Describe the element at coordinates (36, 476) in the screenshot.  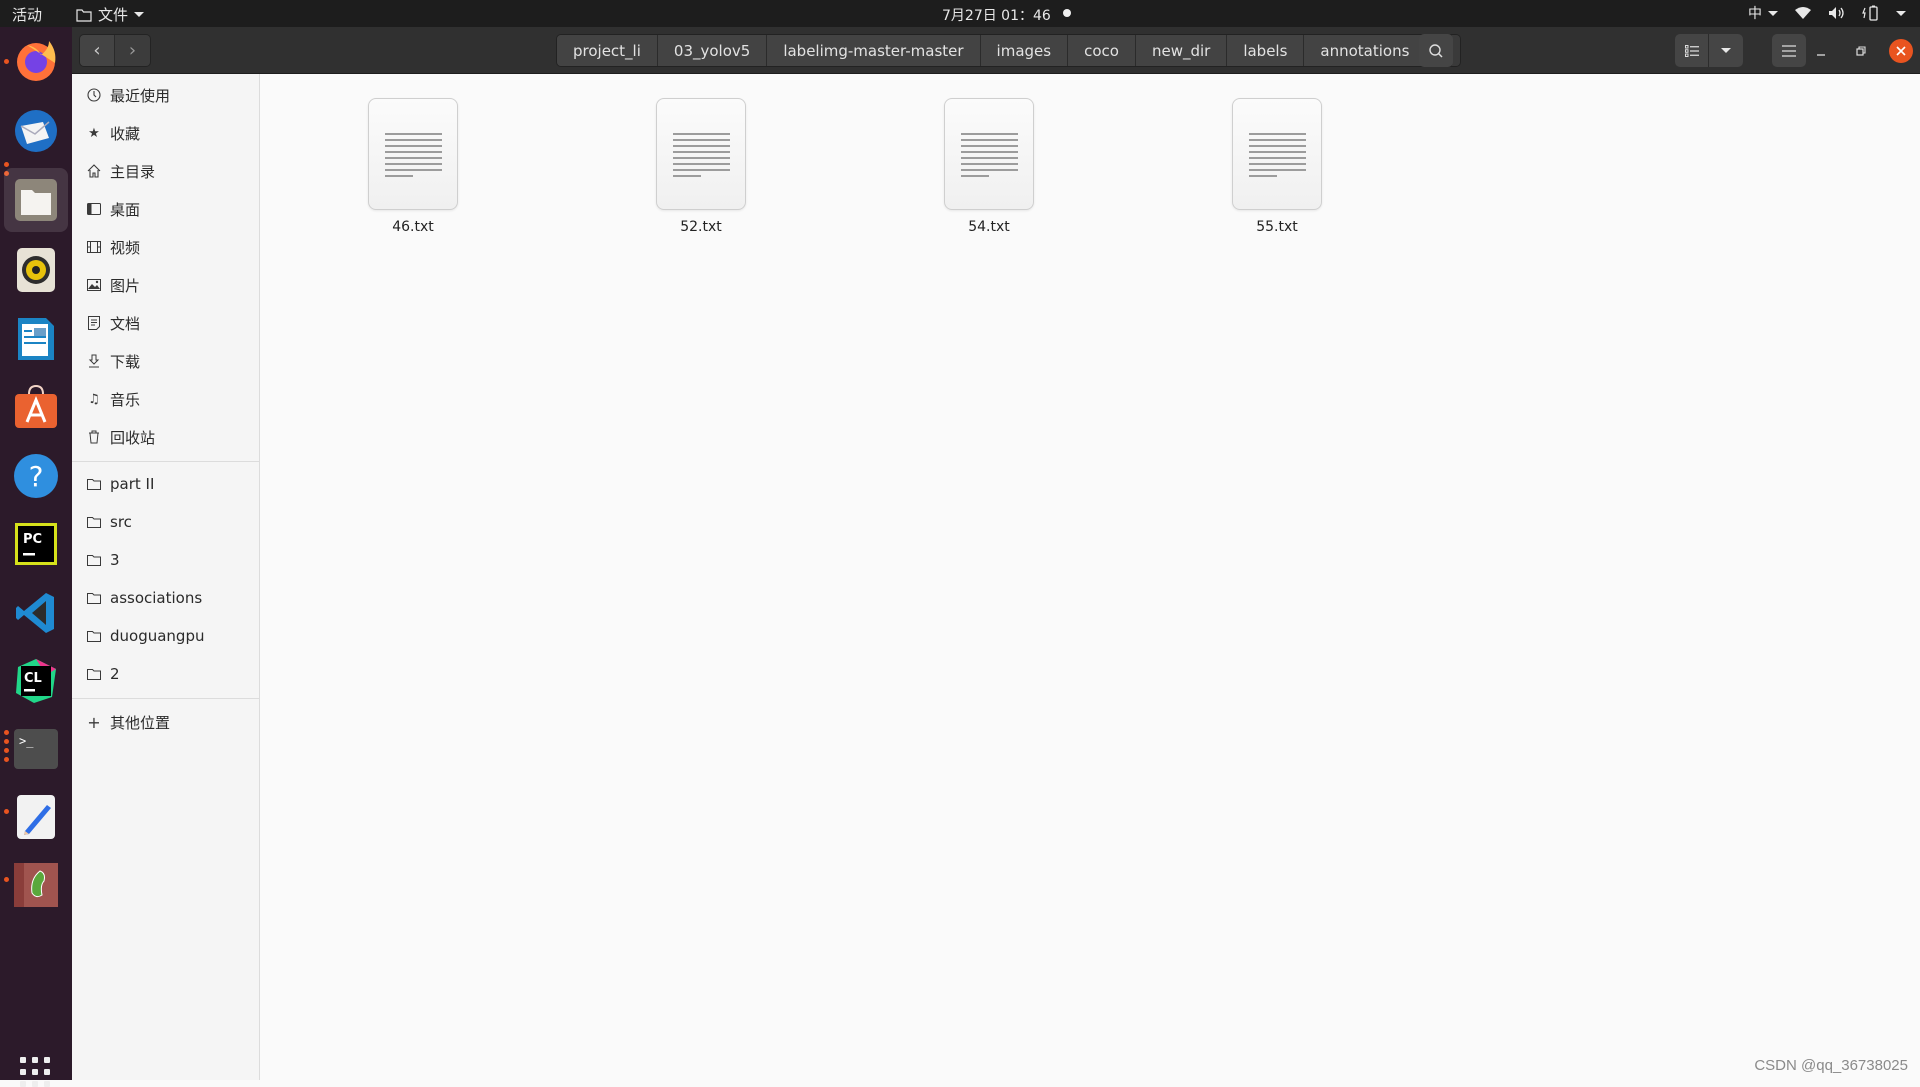
I see `dock-help: ?` at that location.